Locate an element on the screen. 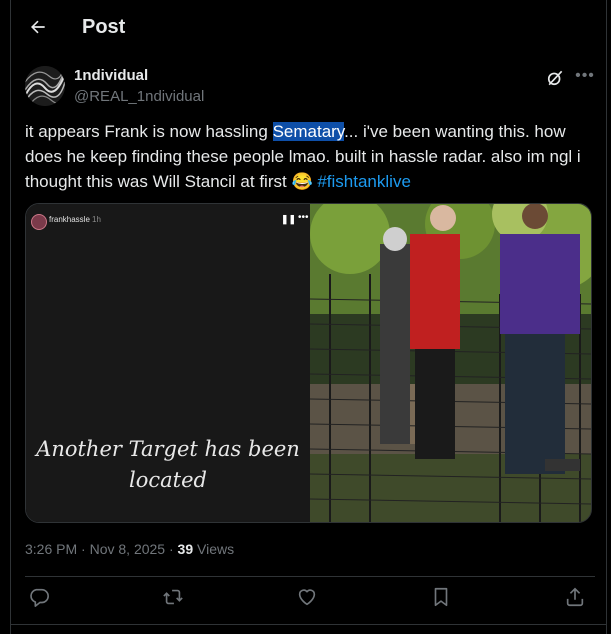  story-more-icon: ••• is located at coordinates (303, 217).